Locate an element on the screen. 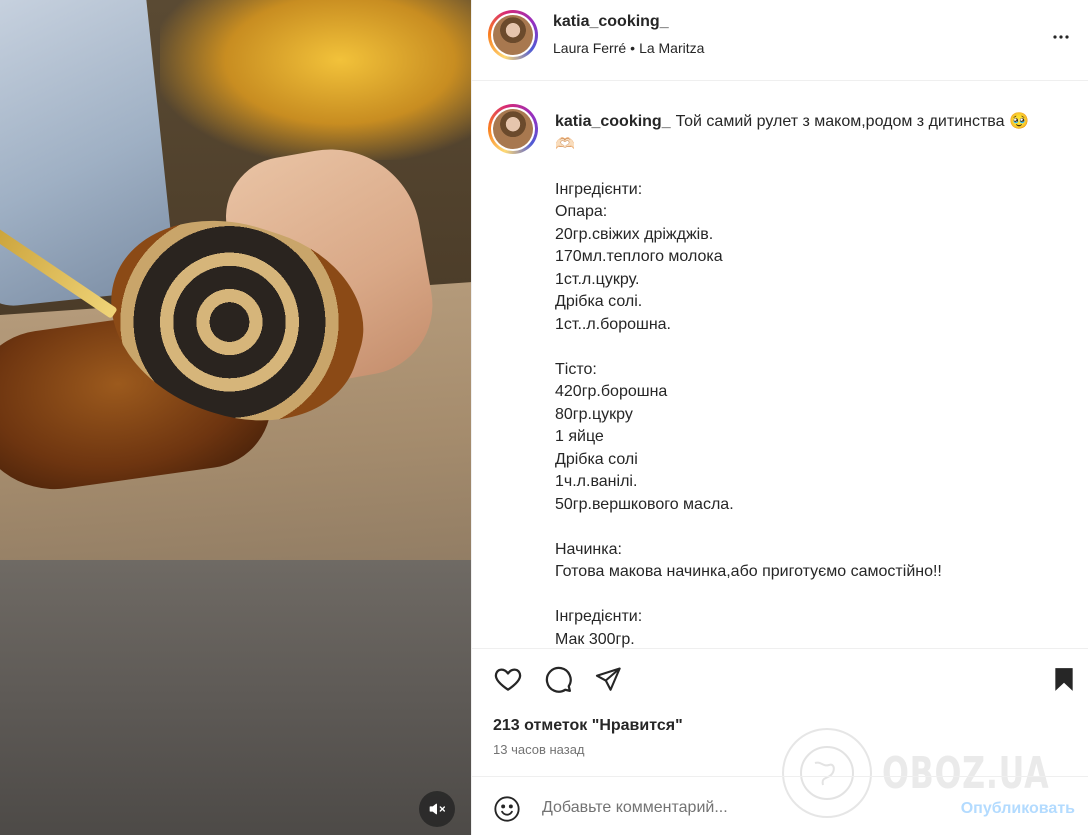 The height and width of the screenshot is (835, 1088). share-button is located at coordinates (608, 679).